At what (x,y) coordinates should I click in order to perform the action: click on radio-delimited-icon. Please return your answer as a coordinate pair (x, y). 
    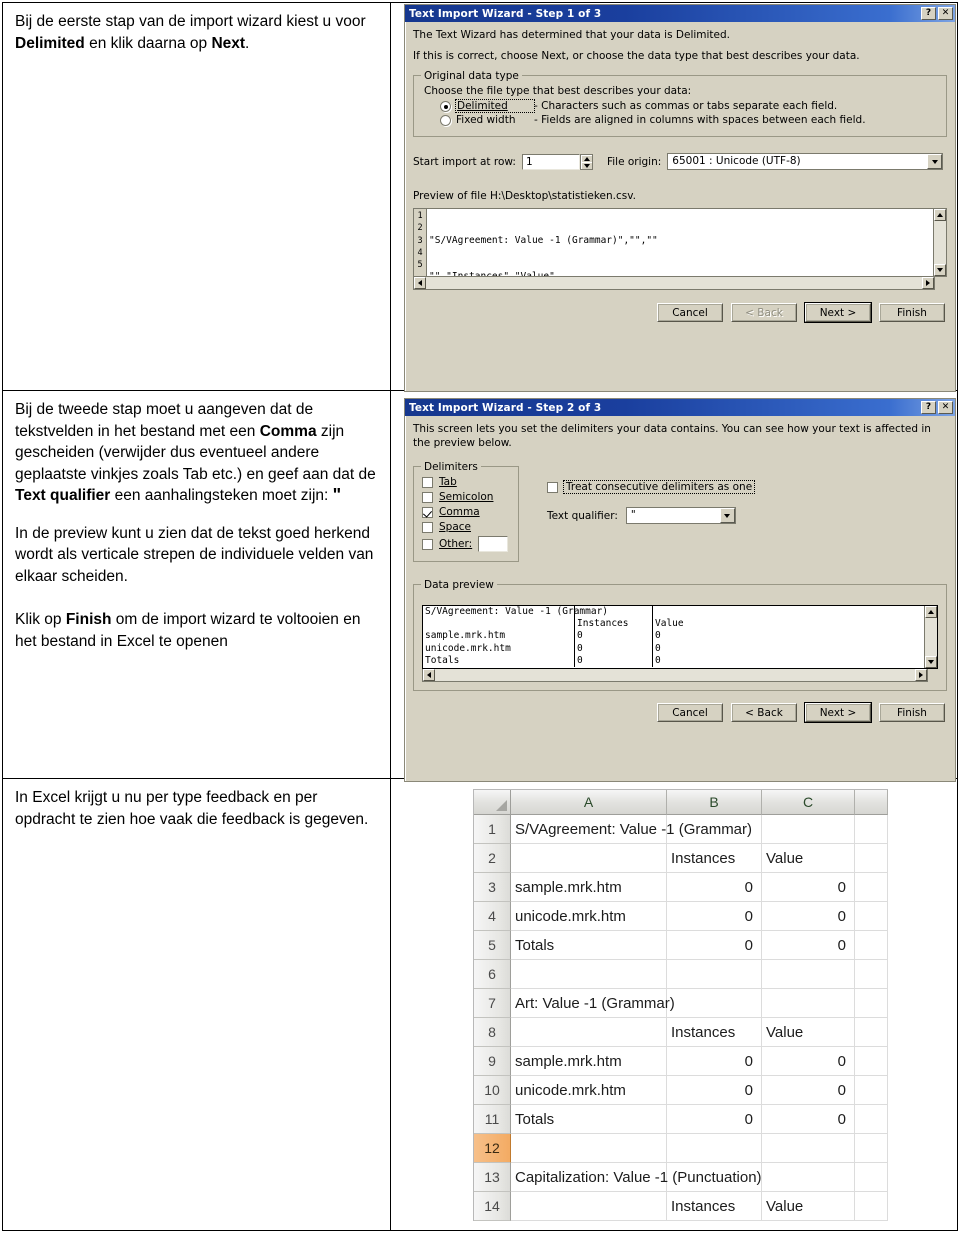
    Looking at the image, I should click on (445, 106).